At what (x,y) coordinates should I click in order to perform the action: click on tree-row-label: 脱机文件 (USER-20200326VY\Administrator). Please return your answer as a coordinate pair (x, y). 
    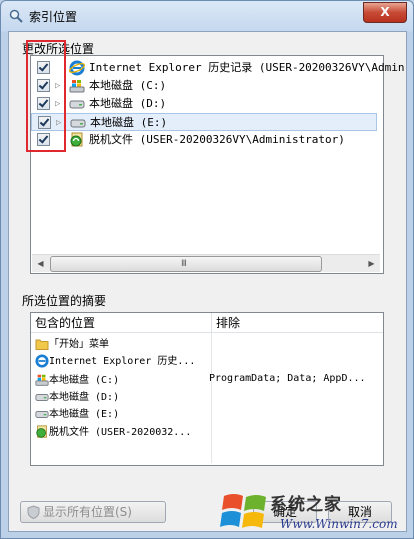
    Looking at the image, I should click on (217, 139).